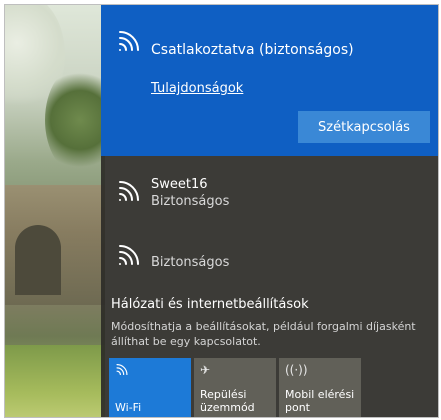 This screenshot has width=441, height=420. I want to click on wifi-toggle-tile: Wi-Fi, so click(150, 387).